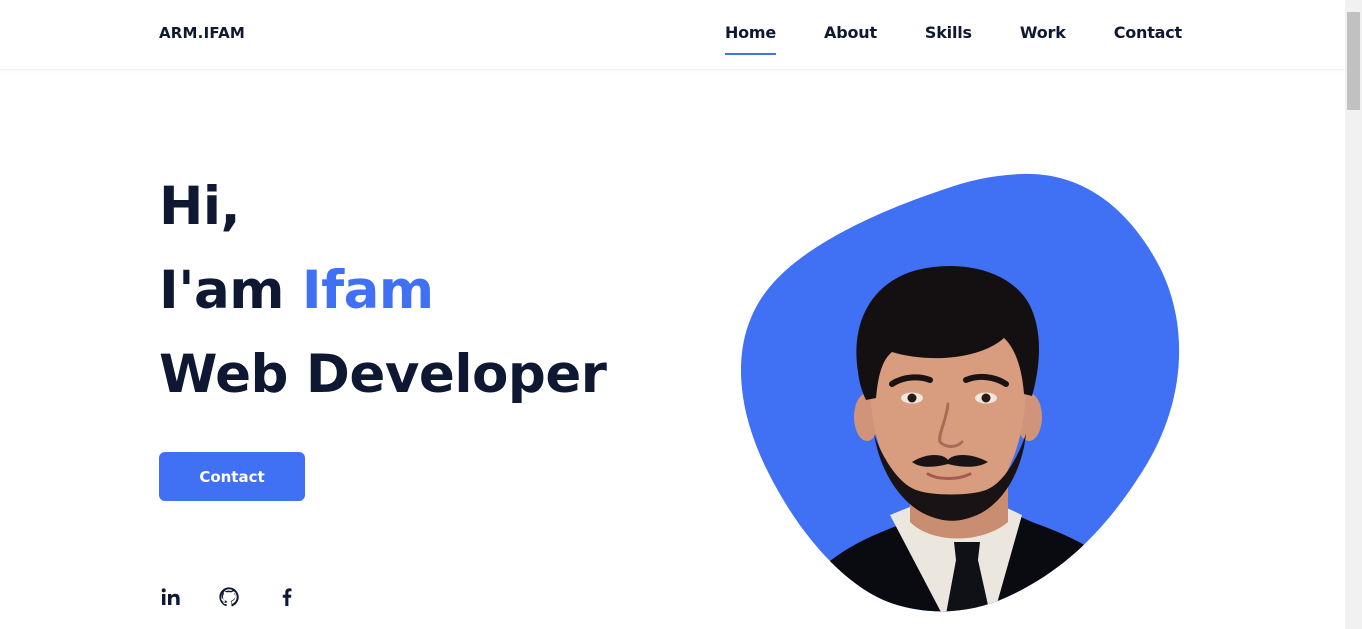  What do you see at coordinates (750, 39) in the screenshot?
I see `nav-home: Home` at bounding box center [750, 39].